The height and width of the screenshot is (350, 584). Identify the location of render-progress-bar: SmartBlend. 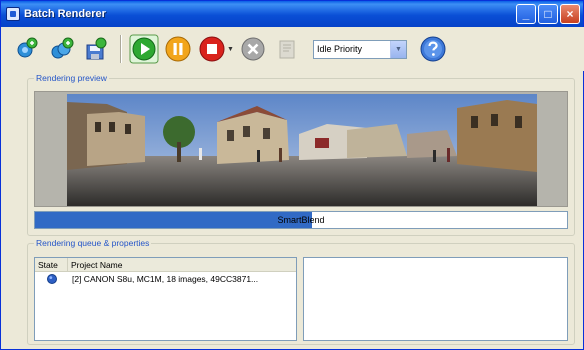
(301, 220).